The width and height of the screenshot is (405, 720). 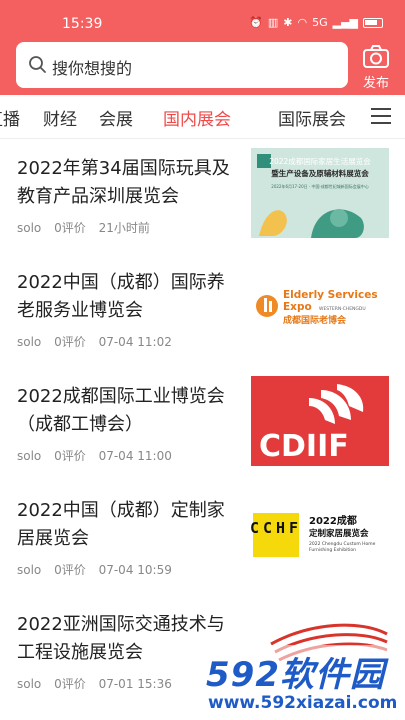 I want to click on thumb-line2: Expo, so click(x=297, y=307).